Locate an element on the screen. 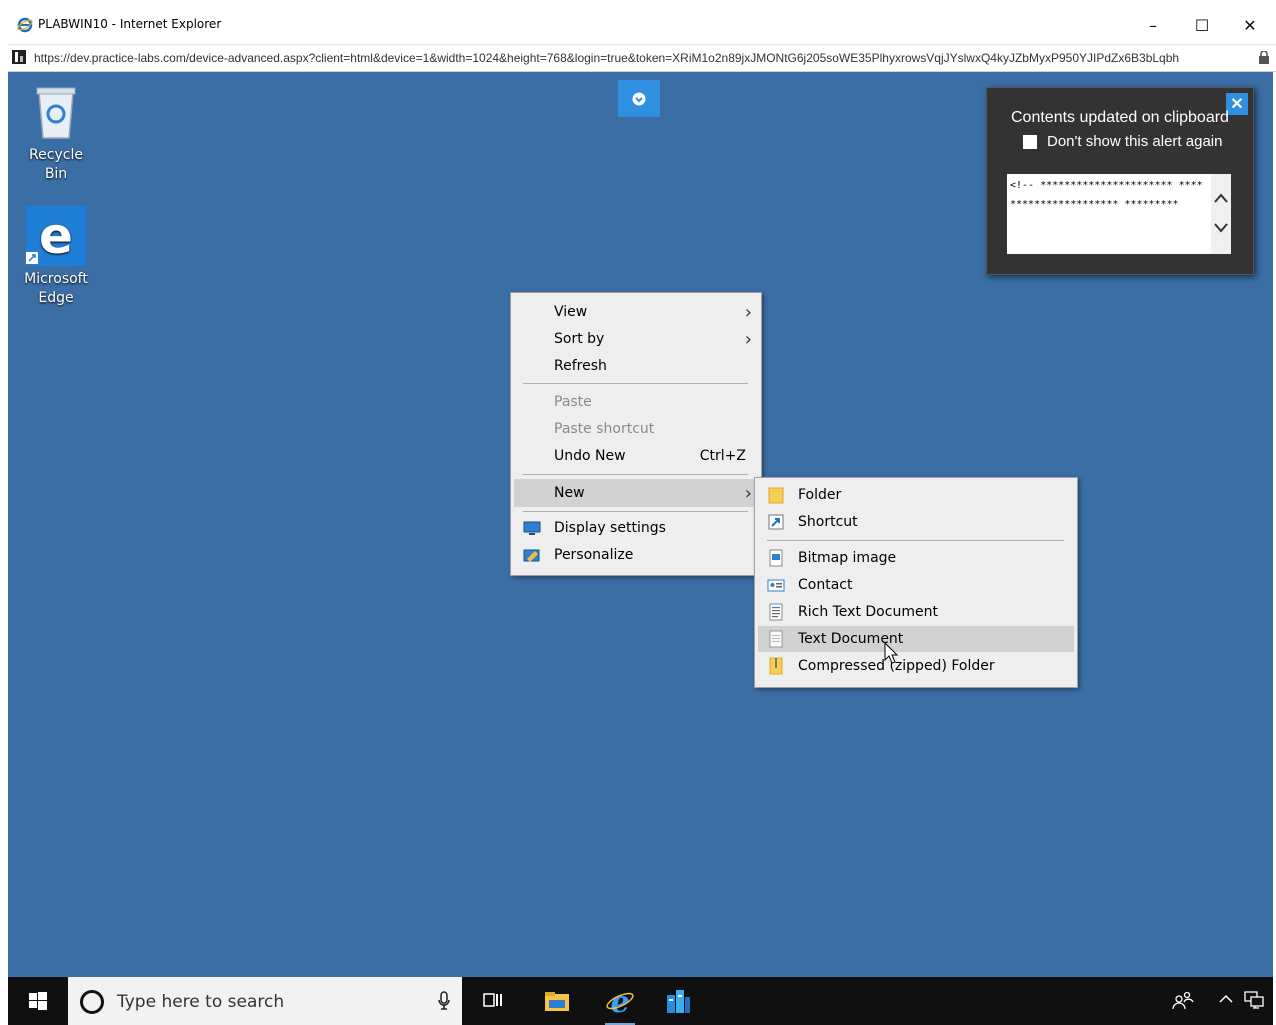 The image size is (1276, 1025). windows-logo-icon is located at coordinates (38, 1001).